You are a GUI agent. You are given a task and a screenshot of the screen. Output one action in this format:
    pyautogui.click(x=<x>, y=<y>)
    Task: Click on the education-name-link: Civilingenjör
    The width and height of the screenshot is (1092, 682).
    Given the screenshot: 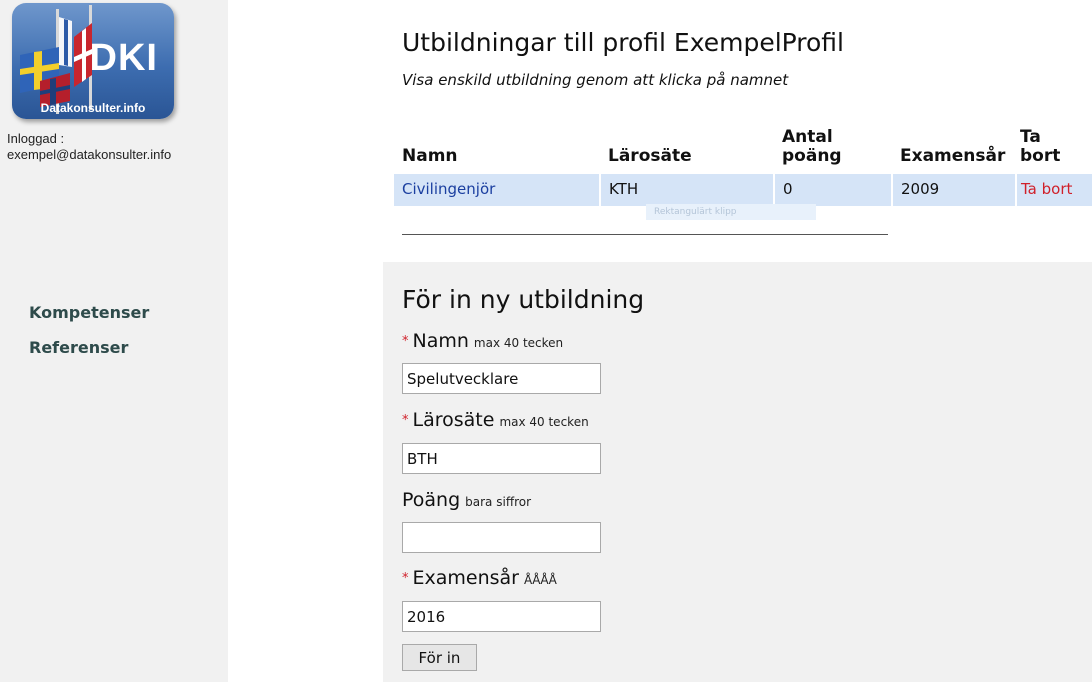 What is the action you would take?
    pyautogui.click(x=448, y=189)
    